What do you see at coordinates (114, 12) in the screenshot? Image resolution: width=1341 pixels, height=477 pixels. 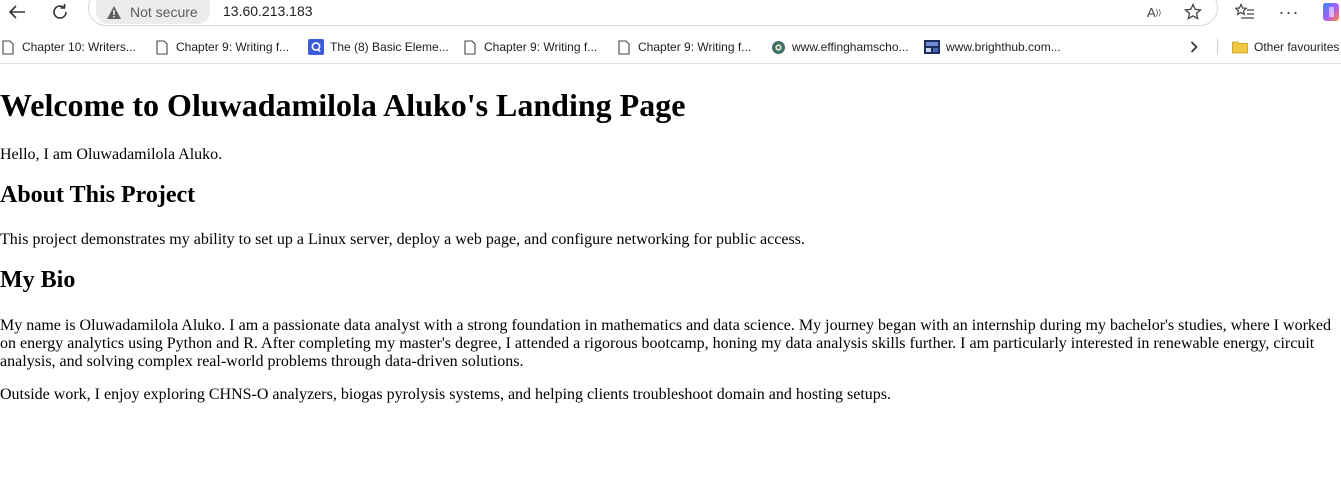 I see `warning-icon` at bounding box center [114, 12].